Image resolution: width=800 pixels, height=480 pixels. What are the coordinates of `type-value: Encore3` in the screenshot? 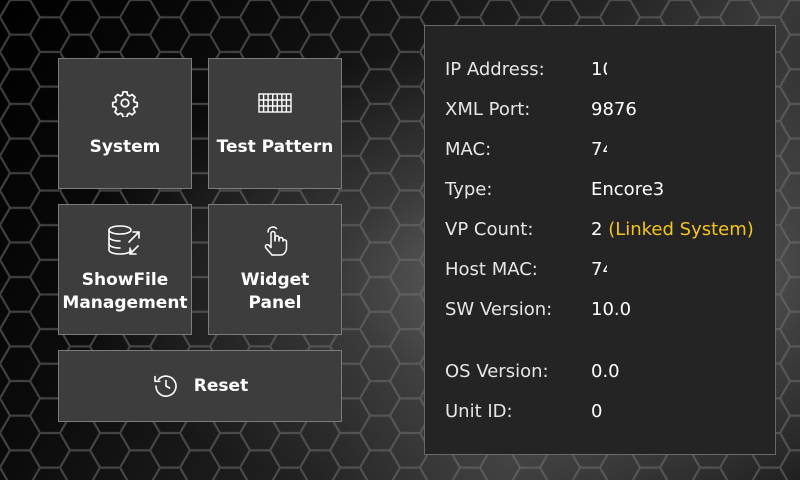 It's located at (628, 189).